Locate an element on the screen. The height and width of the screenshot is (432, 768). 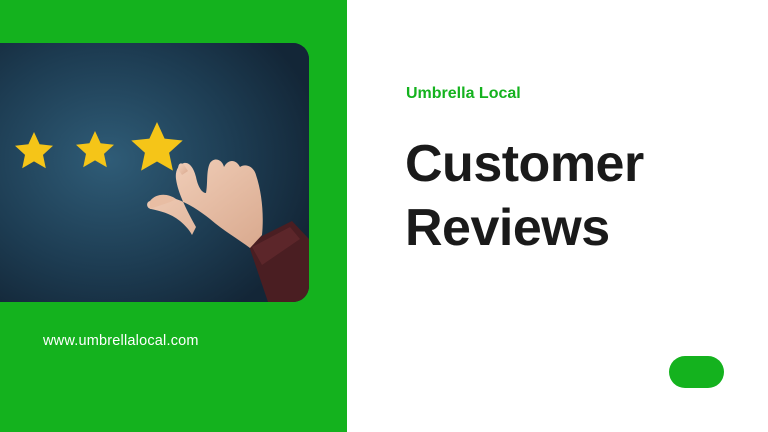
title-line-1: Customer is located at coordinates (524, 164).